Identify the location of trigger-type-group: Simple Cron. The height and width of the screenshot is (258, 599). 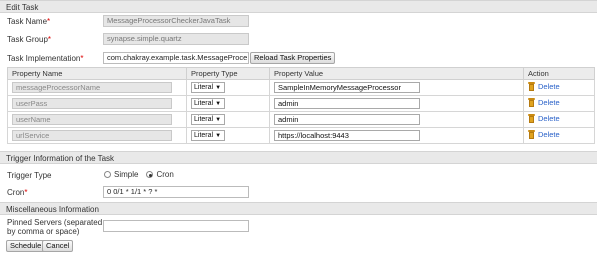
(139, 174).